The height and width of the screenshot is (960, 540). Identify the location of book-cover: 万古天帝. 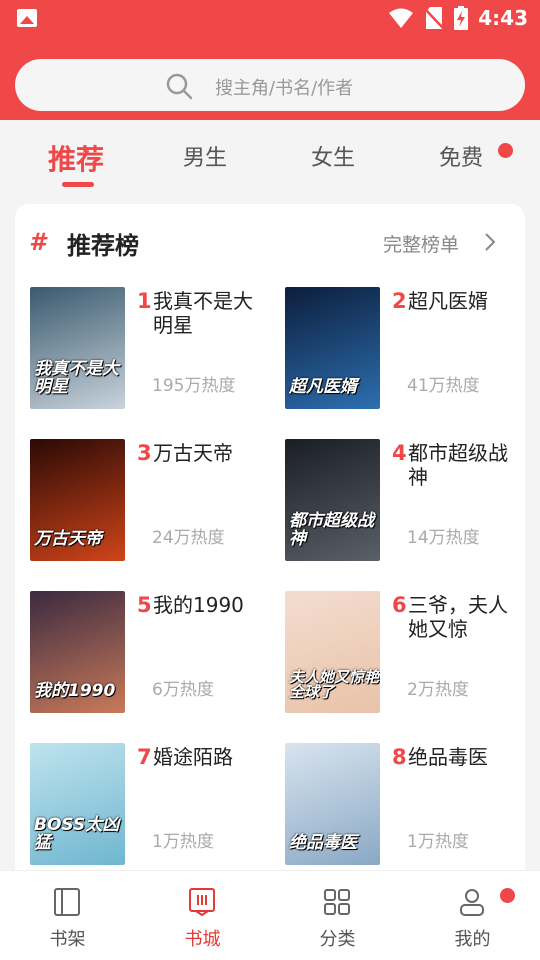
(77, 500).